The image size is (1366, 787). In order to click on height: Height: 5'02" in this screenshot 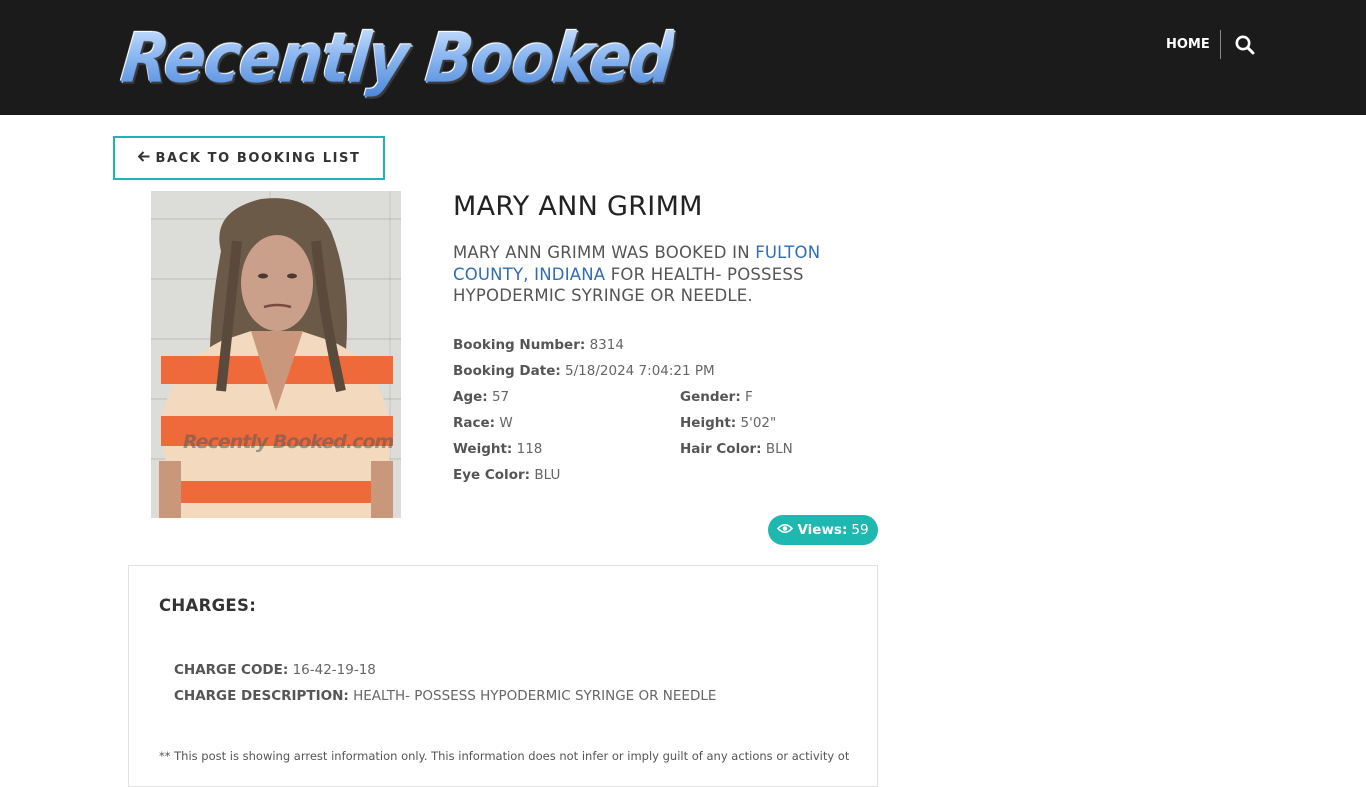, I will do `click(728, 423)`.